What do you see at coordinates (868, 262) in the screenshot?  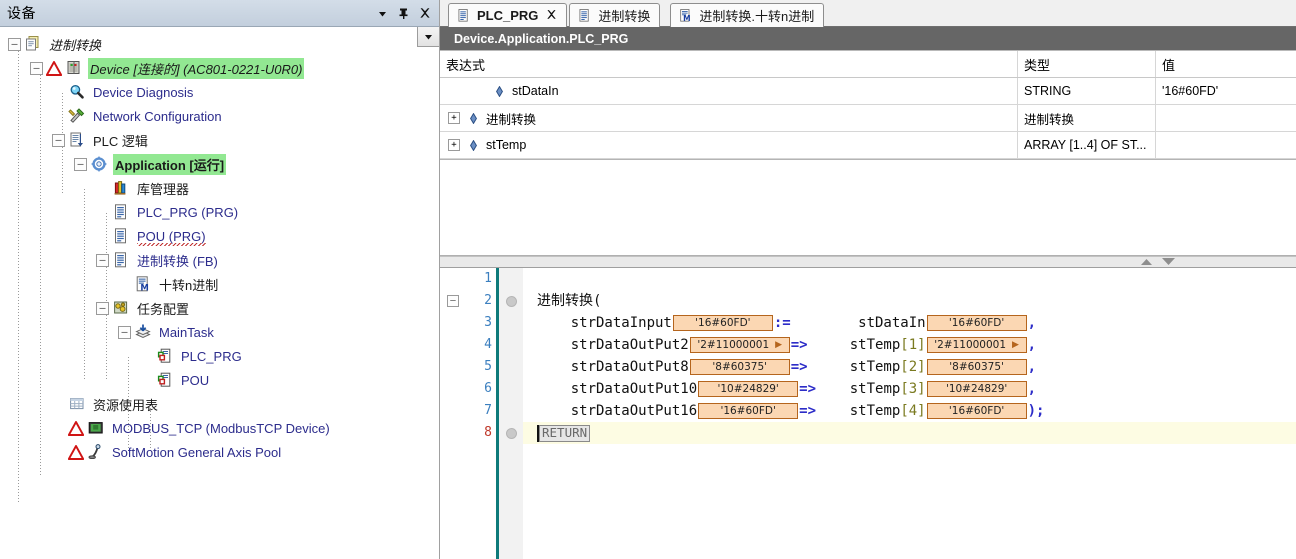 I see `pane-splitter` at bounding box center [868, 262].